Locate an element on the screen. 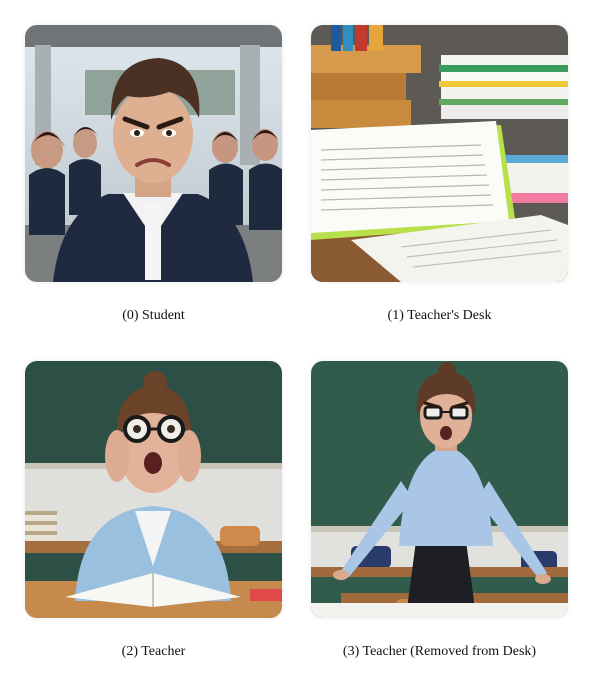 The width and height of the screenshot is (592, 692). panel-2-caption: (2) Teacher is located at coordinates (153, 651).